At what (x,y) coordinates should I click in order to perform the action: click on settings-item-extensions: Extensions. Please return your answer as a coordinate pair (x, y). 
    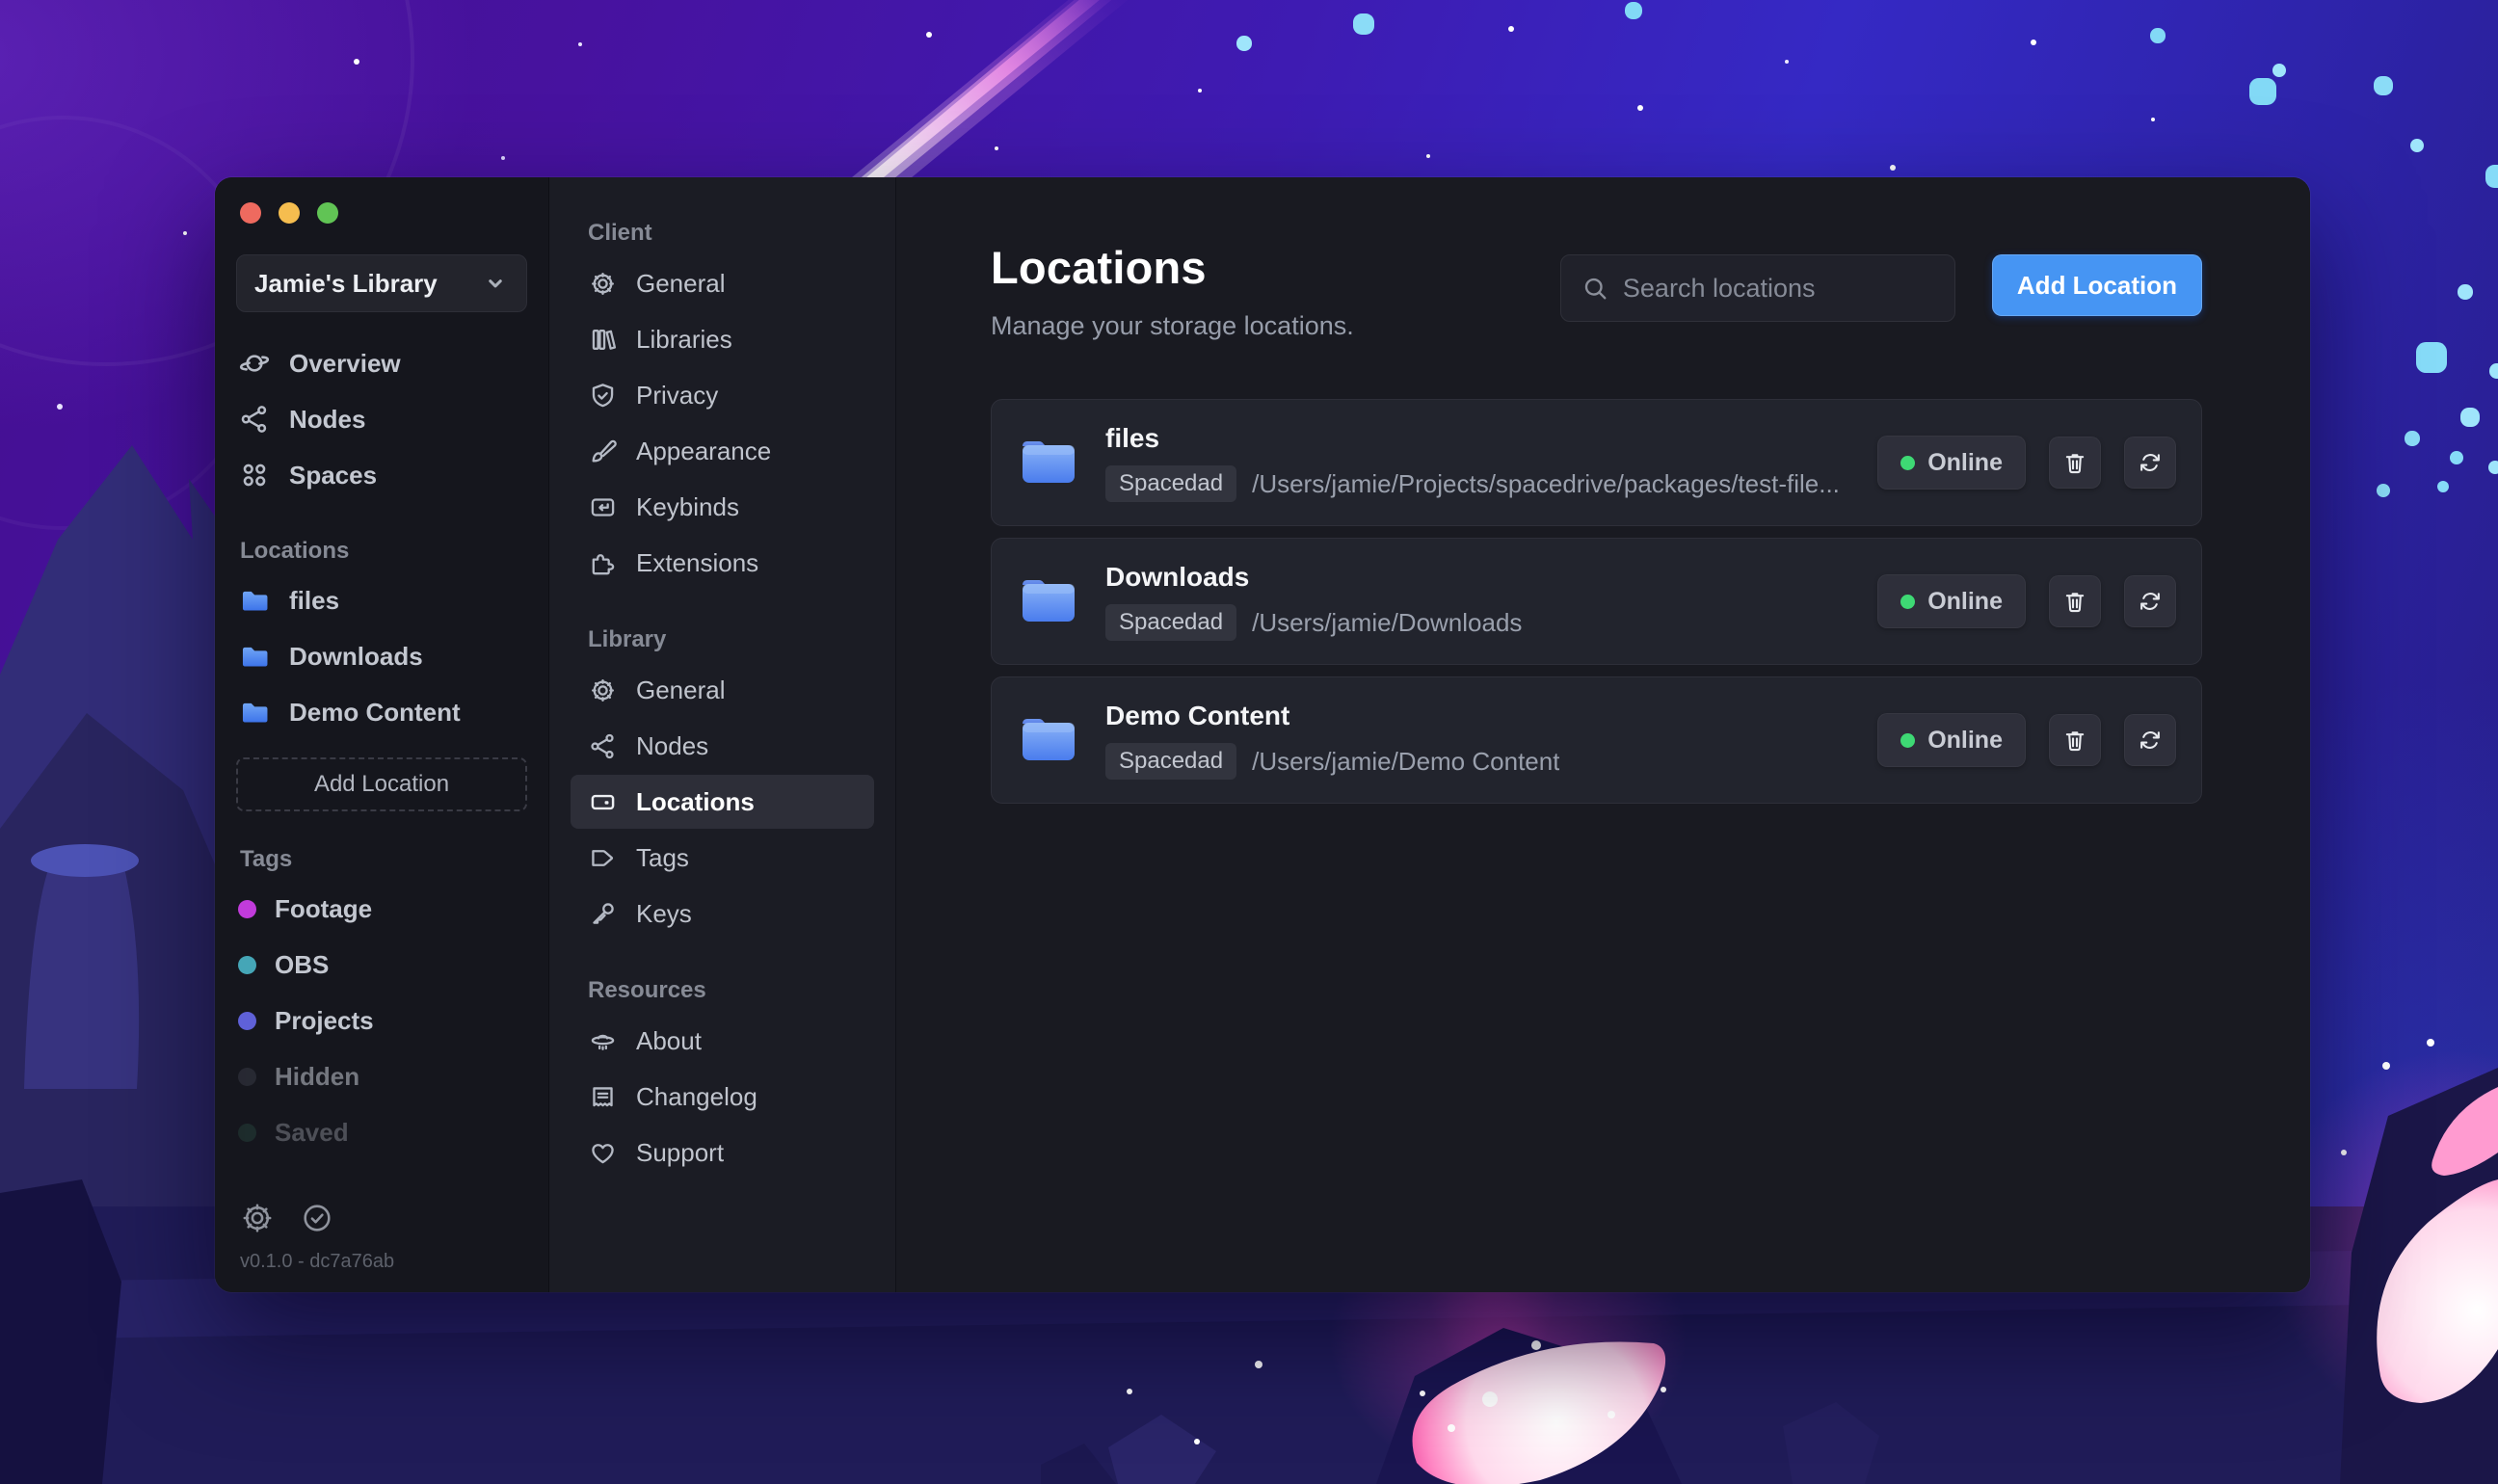
    Looking at the image, I should click on (722, 563).